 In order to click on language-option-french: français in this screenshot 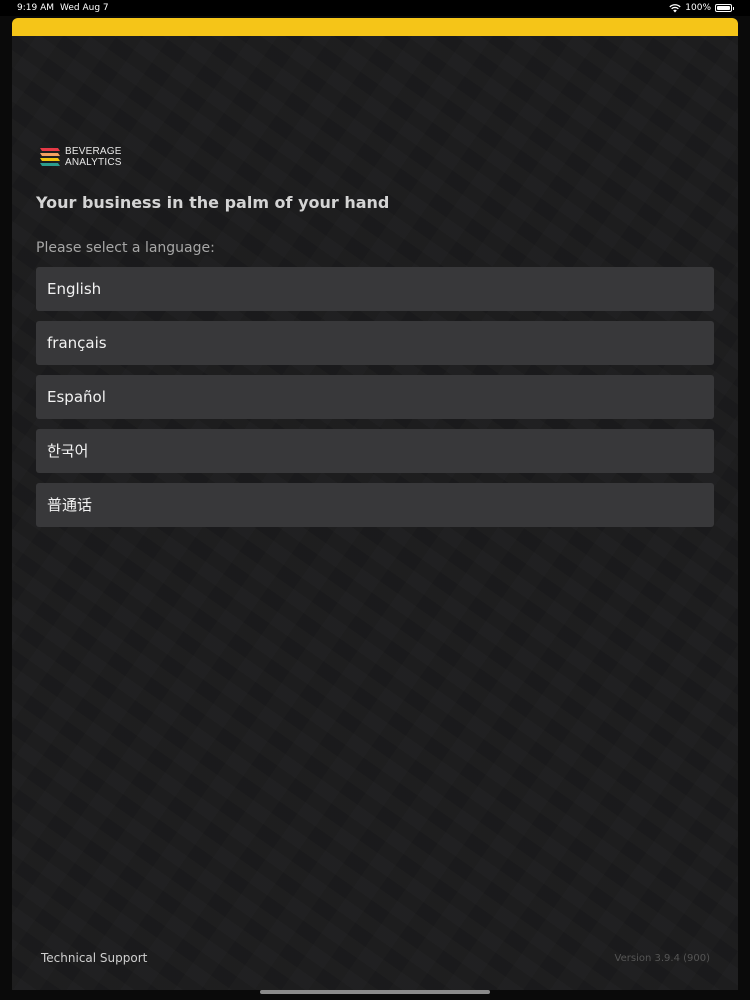, I will do `click(375, 343)`.